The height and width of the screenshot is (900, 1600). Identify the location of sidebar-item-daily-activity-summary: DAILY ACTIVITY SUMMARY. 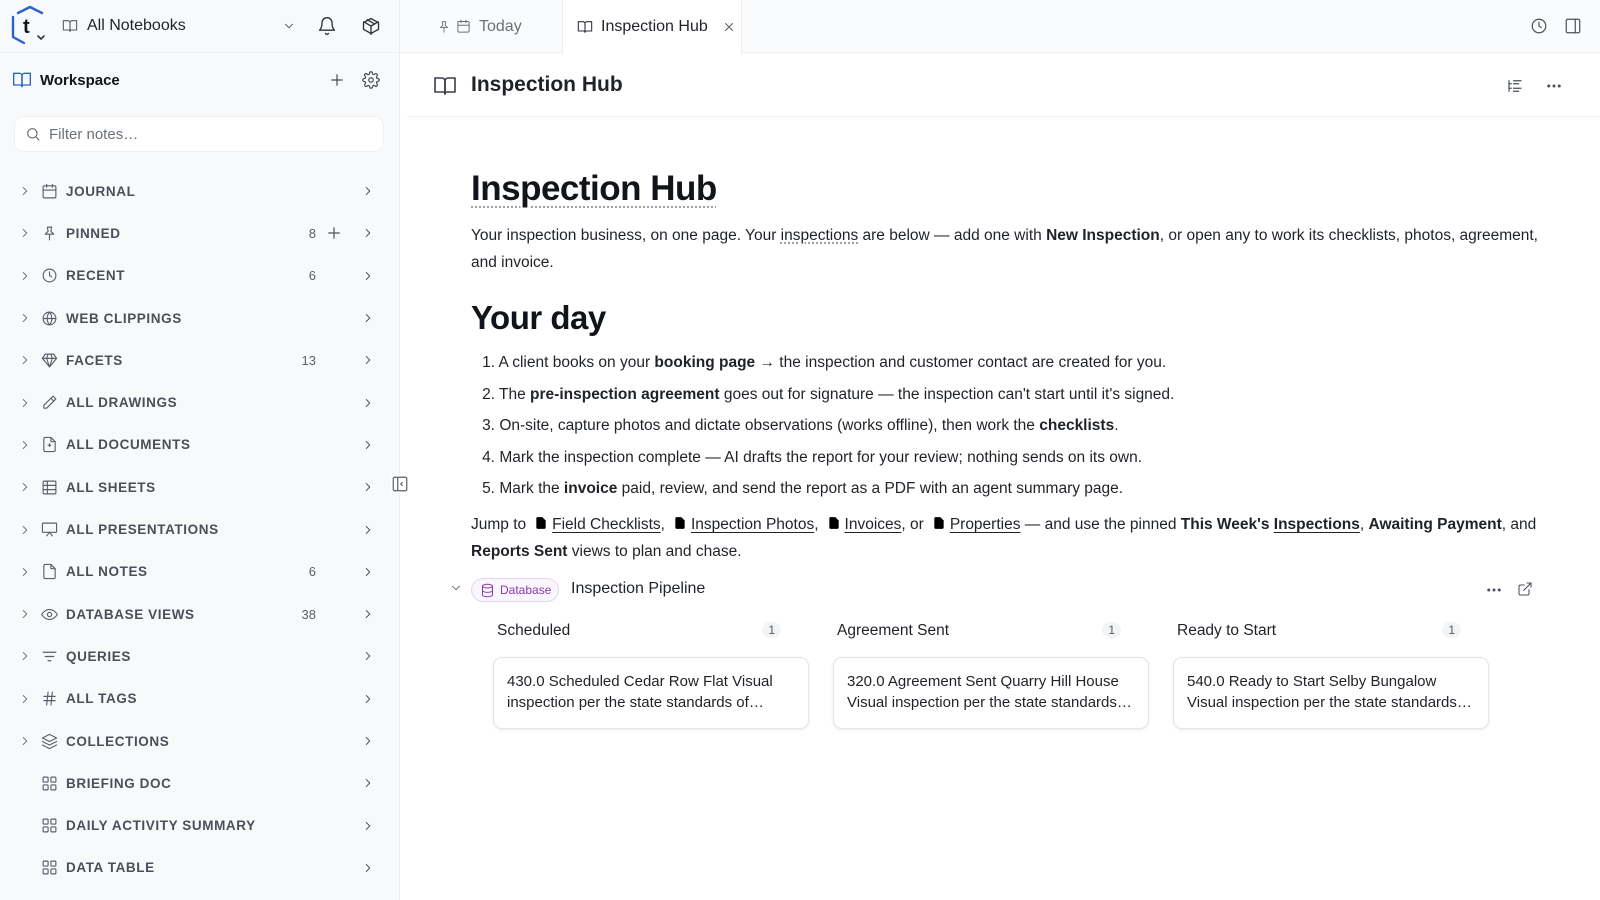
(200, 825).